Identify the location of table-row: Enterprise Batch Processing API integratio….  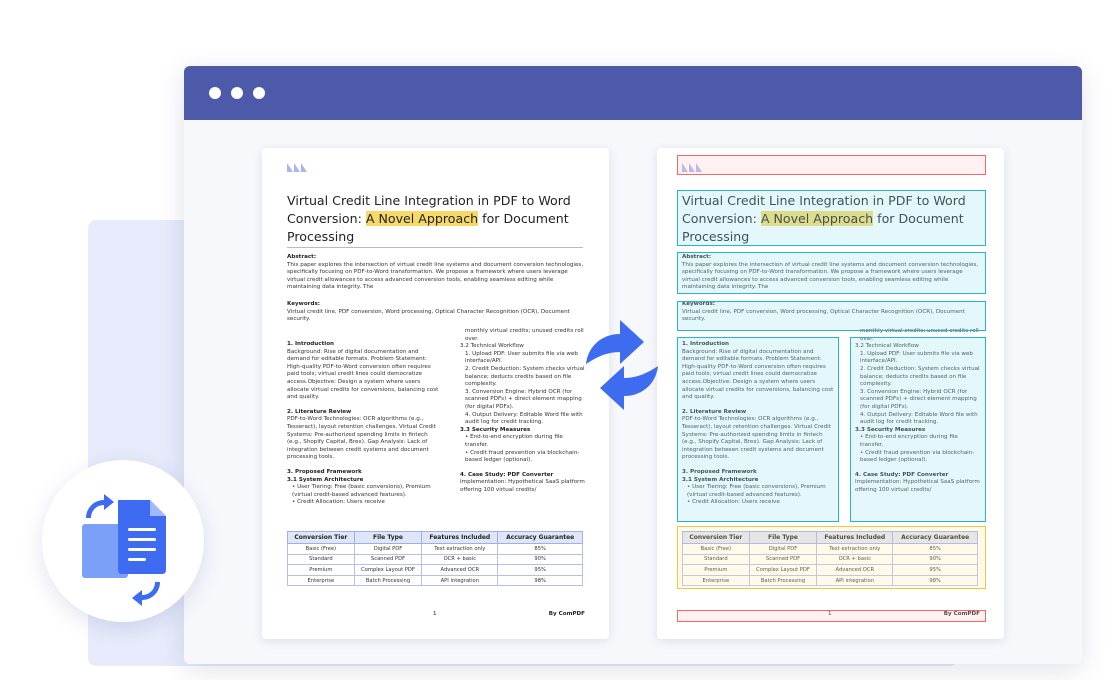
(435, 580).